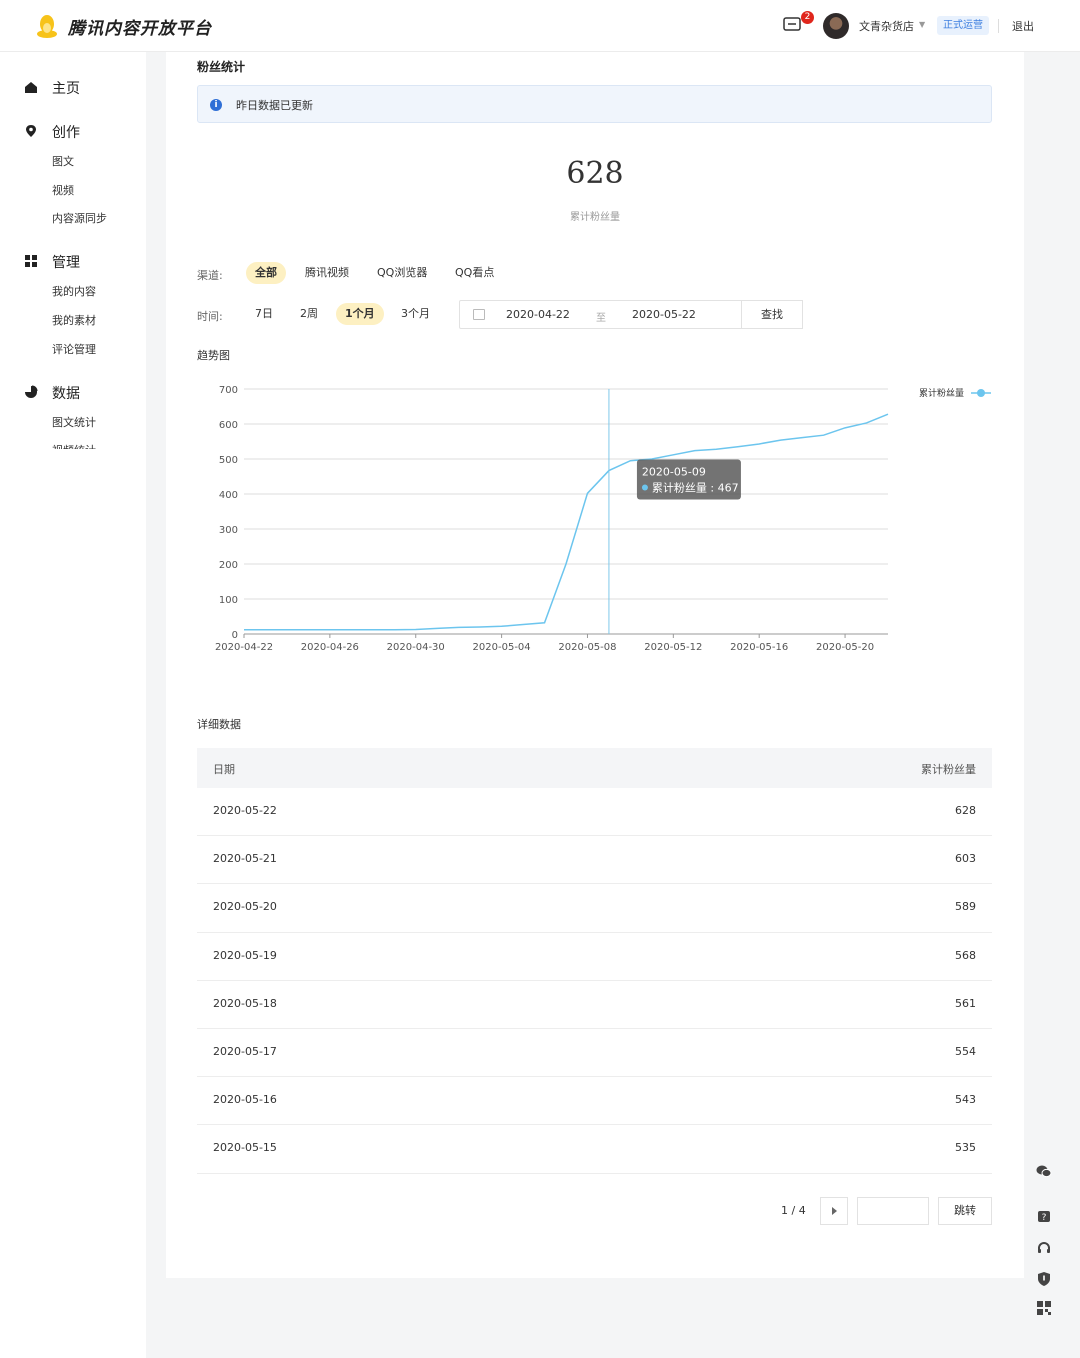  Describe the element at coordinates (594, 1101) in the screenshot. I see `table-row: 2020-05-16 543` at that location.